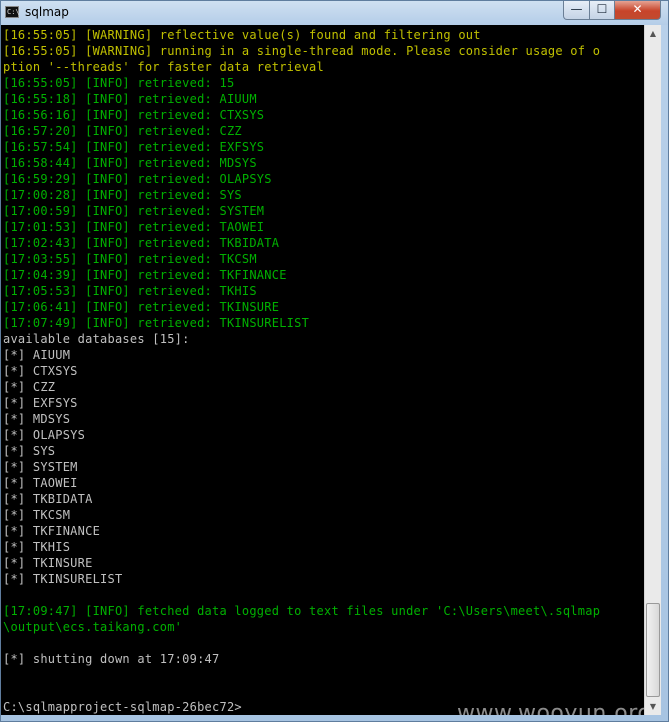  I want to click on window-title: sqlmap, so click(47, 12).